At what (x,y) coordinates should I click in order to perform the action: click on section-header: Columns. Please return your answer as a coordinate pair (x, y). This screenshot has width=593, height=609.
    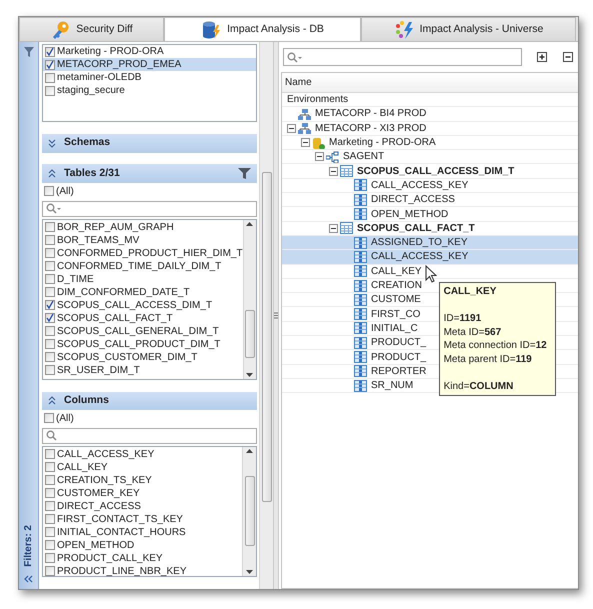
    Looking at the image, I should click on (149, 401).